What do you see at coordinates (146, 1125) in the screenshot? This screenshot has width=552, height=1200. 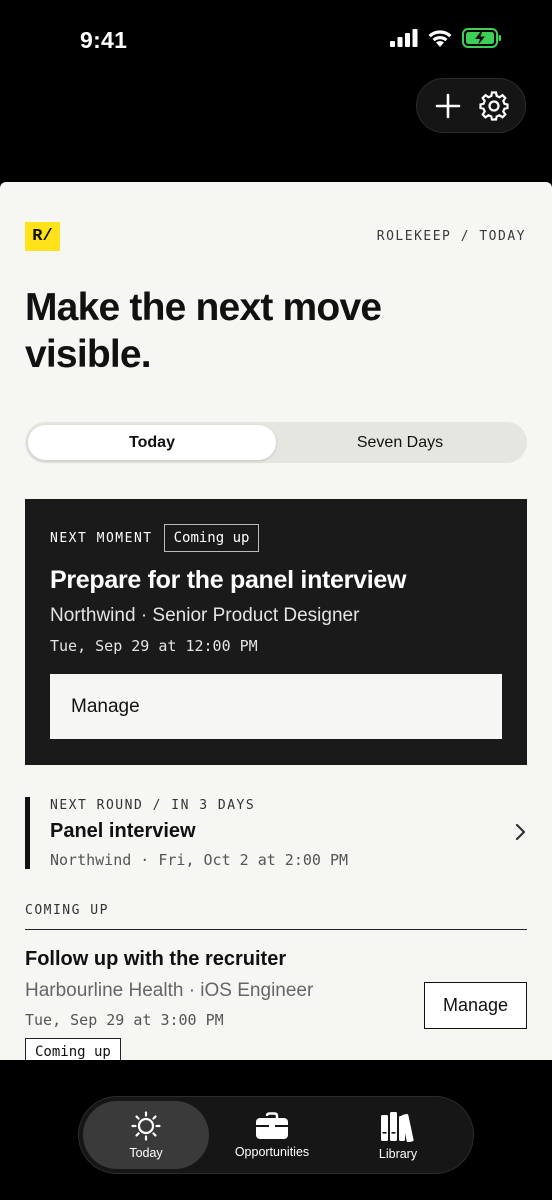 I see `sun-icon` at bounding box center [146, 1125].